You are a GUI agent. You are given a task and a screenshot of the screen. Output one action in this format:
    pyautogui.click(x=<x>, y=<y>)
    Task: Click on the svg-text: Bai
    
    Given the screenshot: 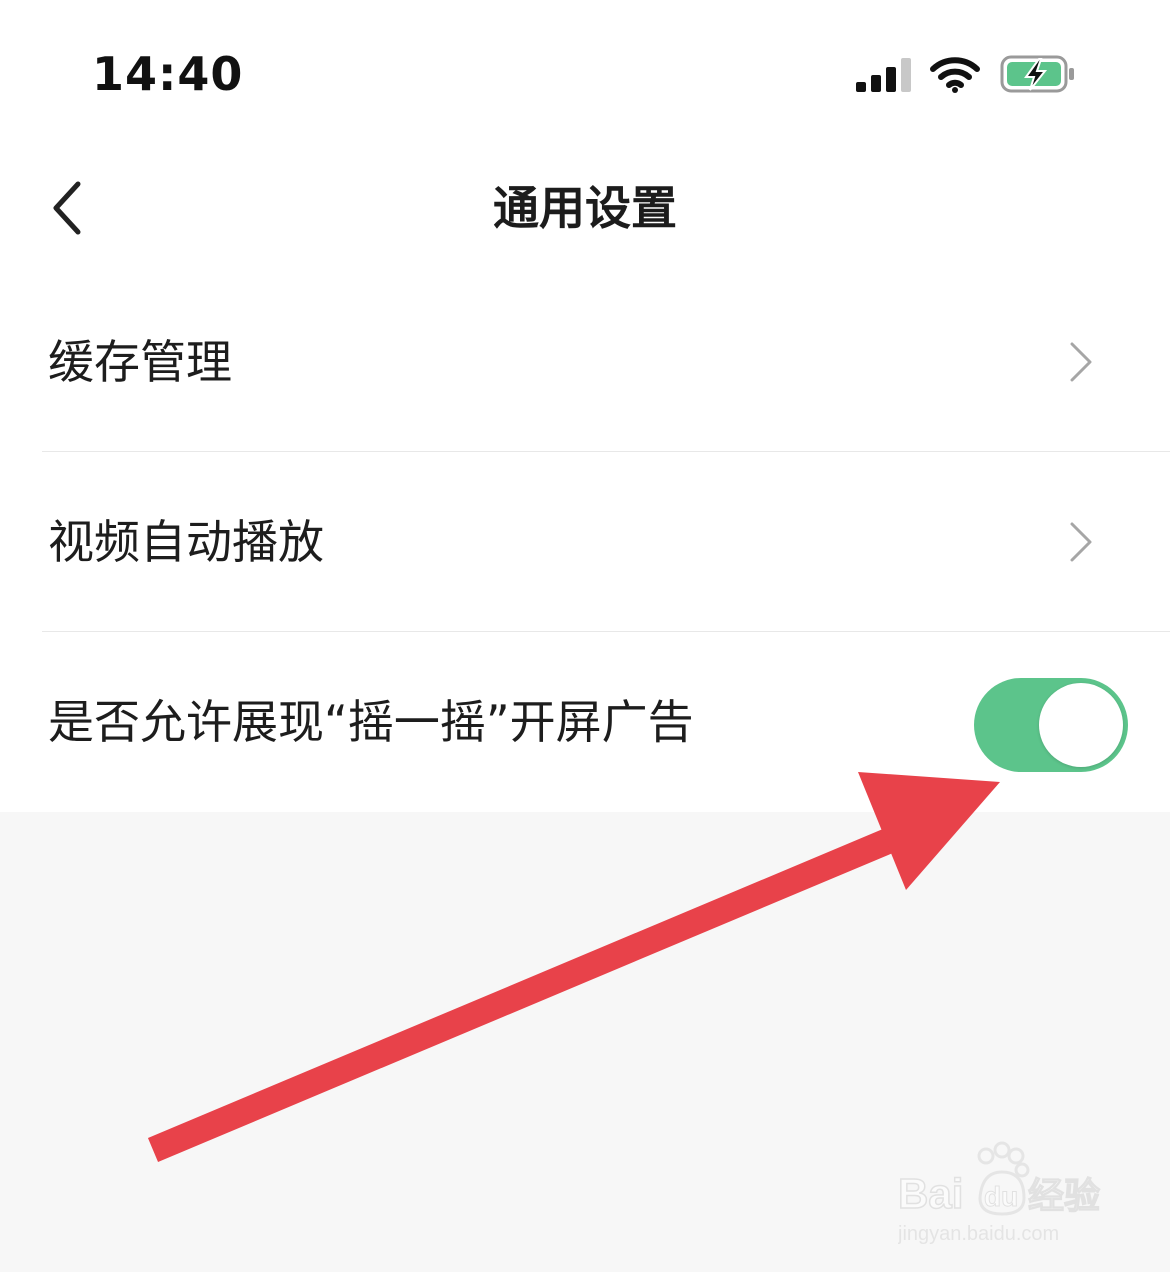 What is the action you would take?
    pyautogui.click(x=930, y=1193)
    